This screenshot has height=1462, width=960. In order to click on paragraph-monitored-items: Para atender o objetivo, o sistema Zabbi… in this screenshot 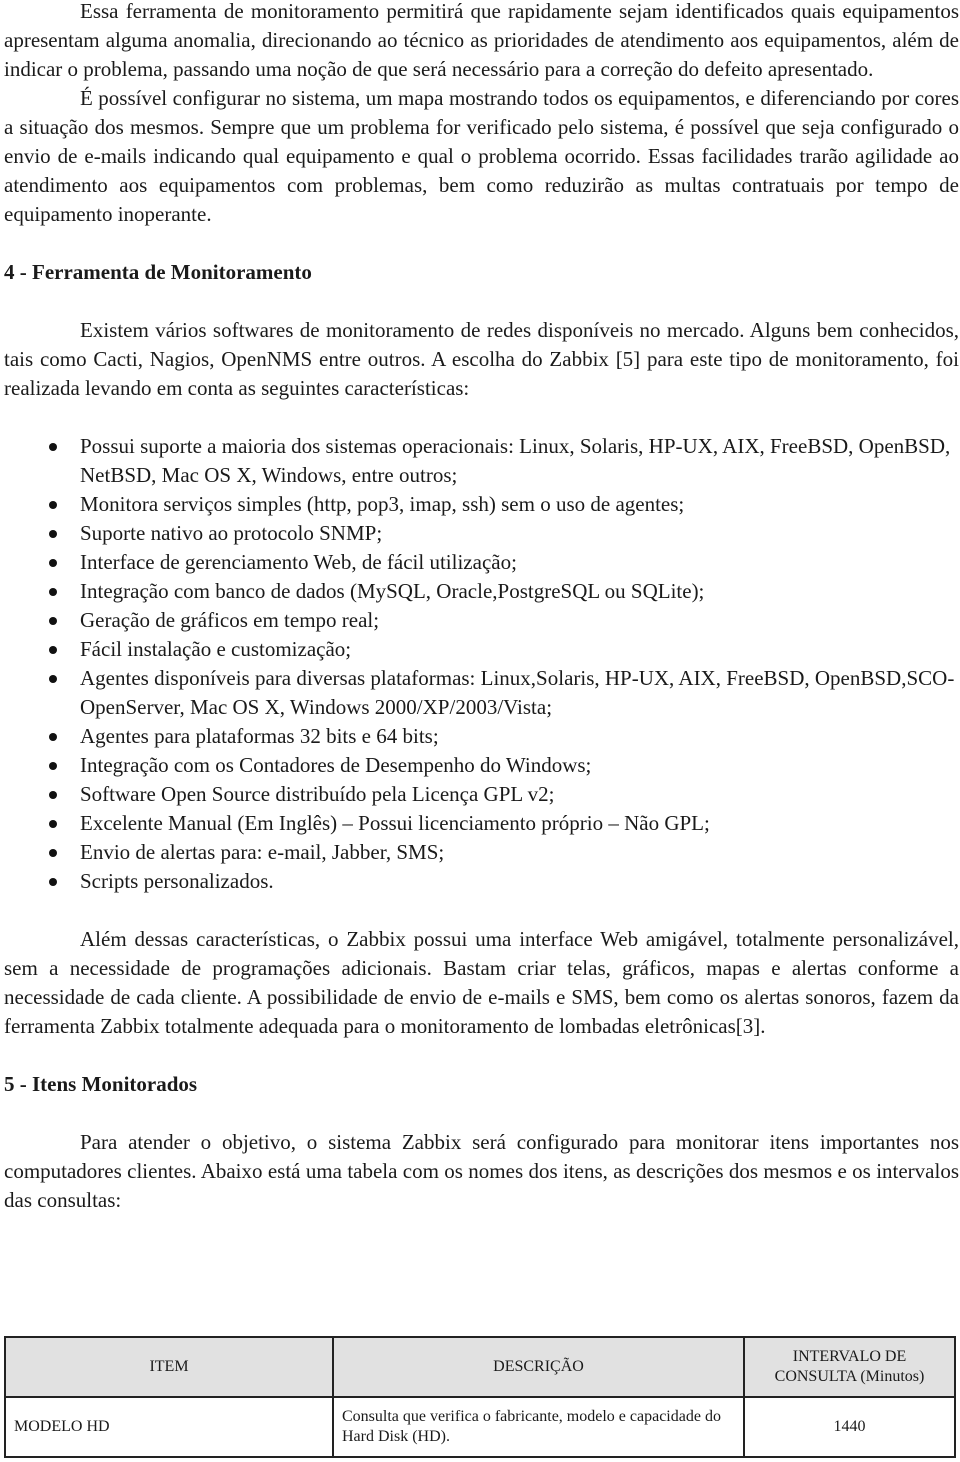, I will do `click(481, 1171)`.